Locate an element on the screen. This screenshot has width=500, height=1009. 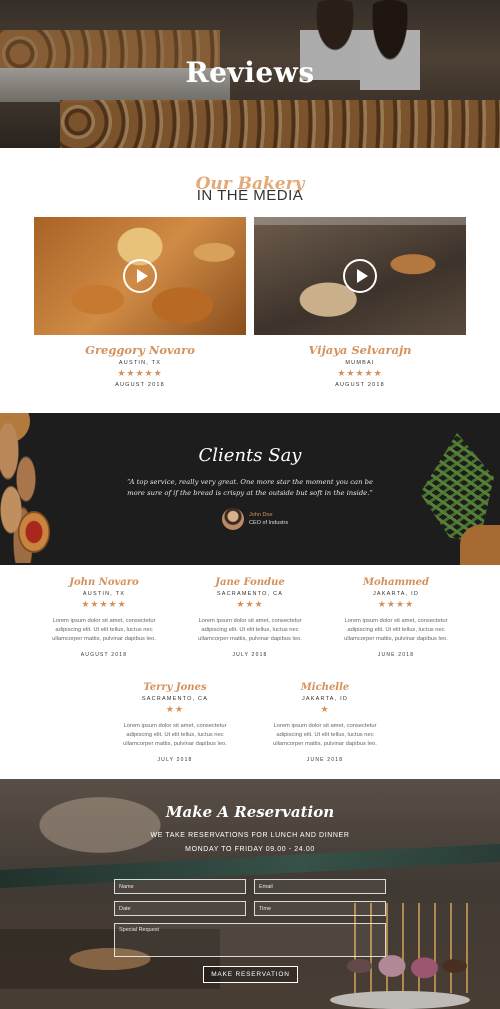
reviewer-name: Michelle is located at coordinates (325, 687).